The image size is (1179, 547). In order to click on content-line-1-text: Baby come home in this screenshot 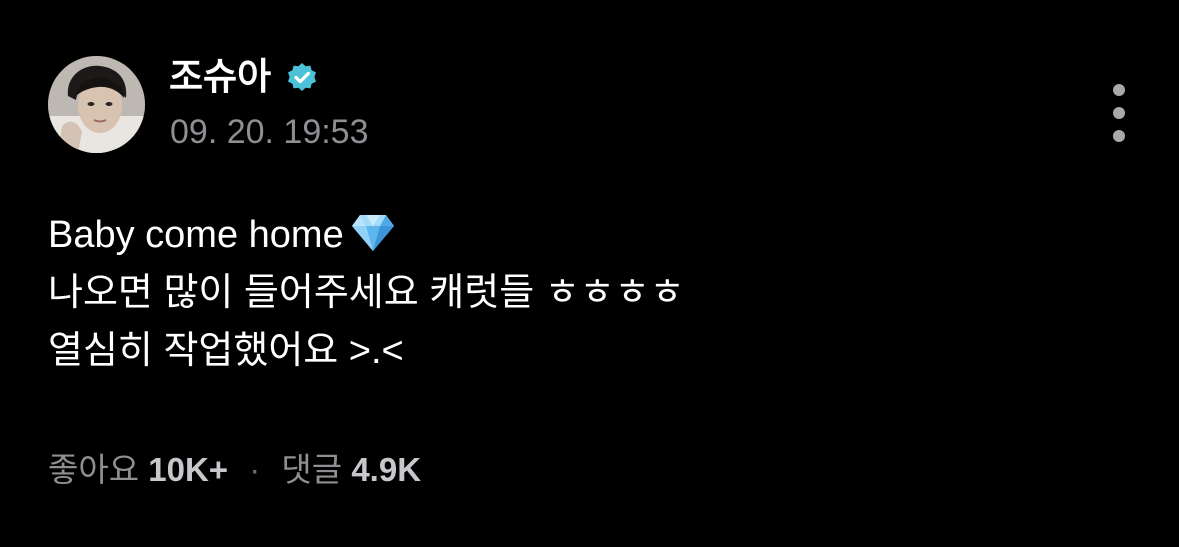, I will do `click(196, 235)`.